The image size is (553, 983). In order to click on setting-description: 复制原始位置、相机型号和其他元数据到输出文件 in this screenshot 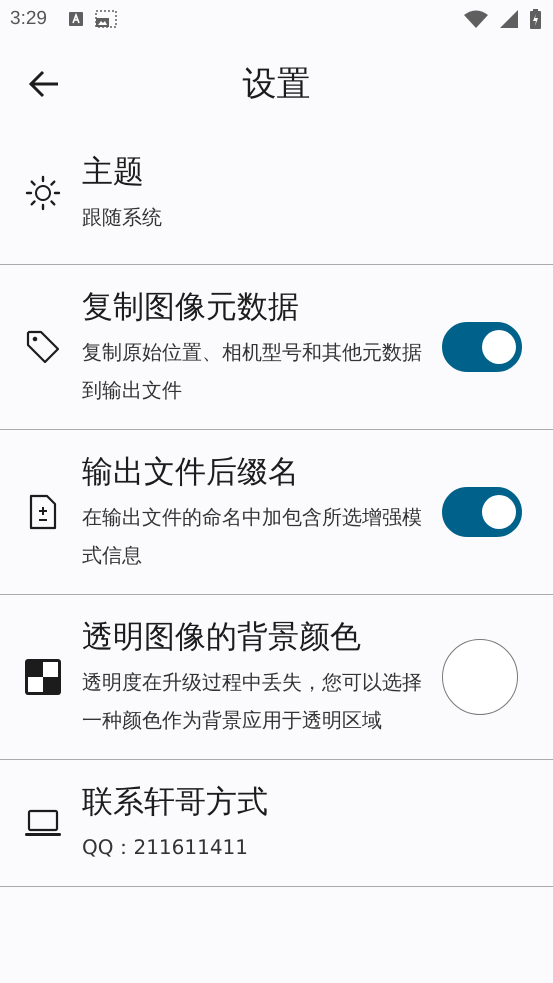, I will do `click(252, 371)`.